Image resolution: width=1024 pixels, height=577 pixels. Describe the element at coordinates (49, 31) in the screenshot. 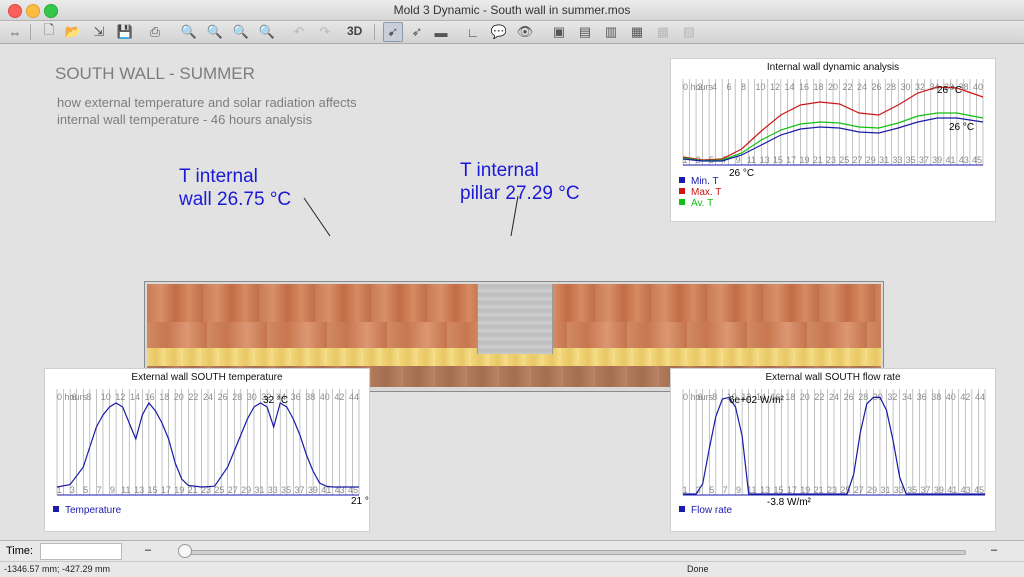

I see `new-document-icon: 🗋` at that location.